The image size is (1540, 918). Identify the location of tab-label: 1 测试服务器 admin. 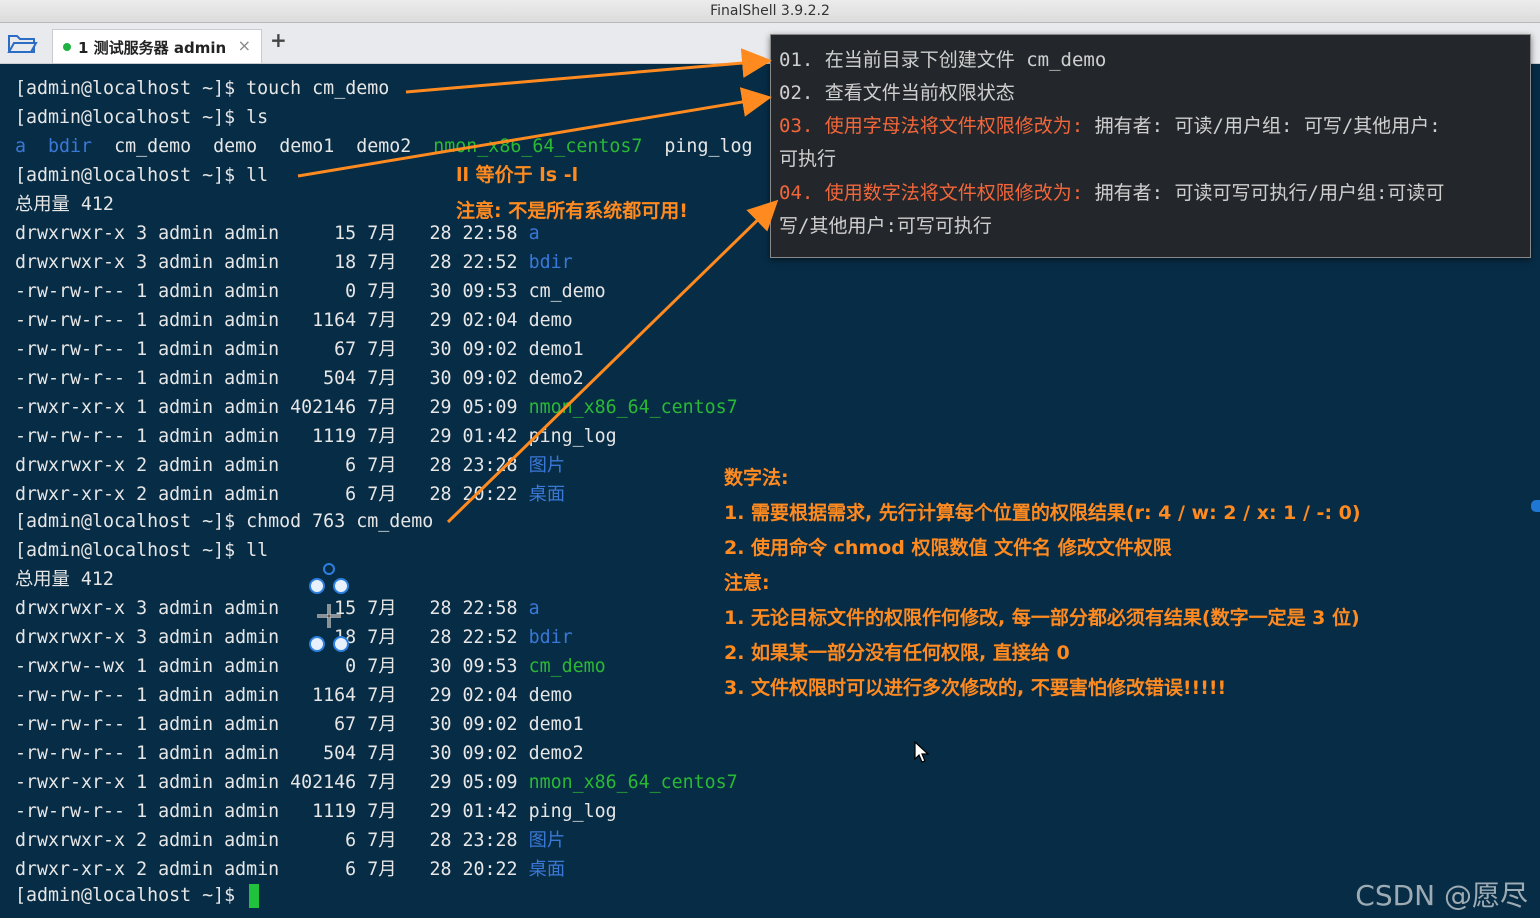
(152, 48).